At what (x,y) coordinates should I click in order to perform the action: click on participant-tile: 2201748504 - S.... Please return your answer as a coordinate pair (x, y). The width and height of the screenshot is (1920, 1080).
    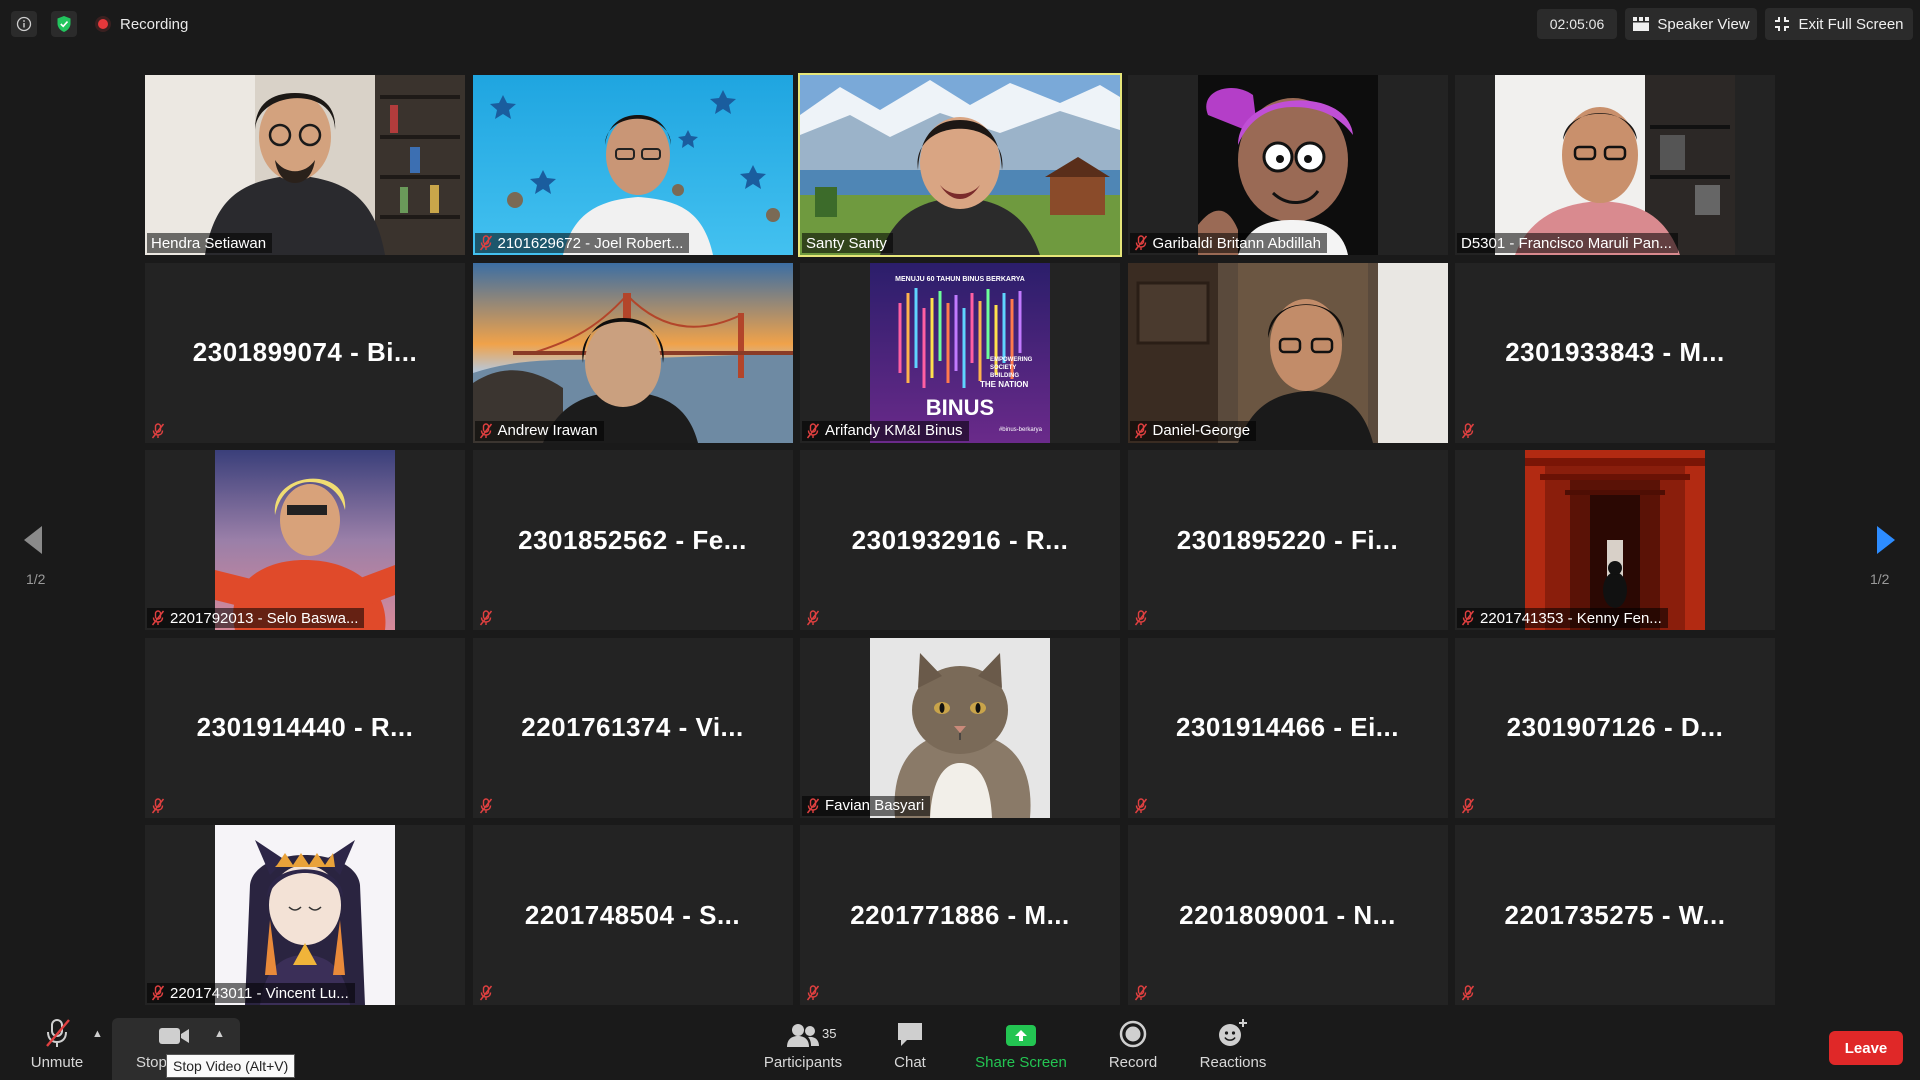
    Looking at the image, I should click on (632, 915).